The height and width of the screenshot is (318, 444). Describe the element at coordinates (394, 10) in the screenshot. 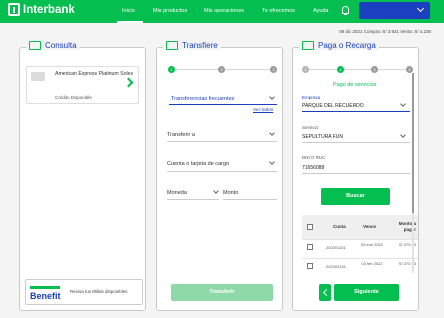

I see `user-menu-button` at that location.